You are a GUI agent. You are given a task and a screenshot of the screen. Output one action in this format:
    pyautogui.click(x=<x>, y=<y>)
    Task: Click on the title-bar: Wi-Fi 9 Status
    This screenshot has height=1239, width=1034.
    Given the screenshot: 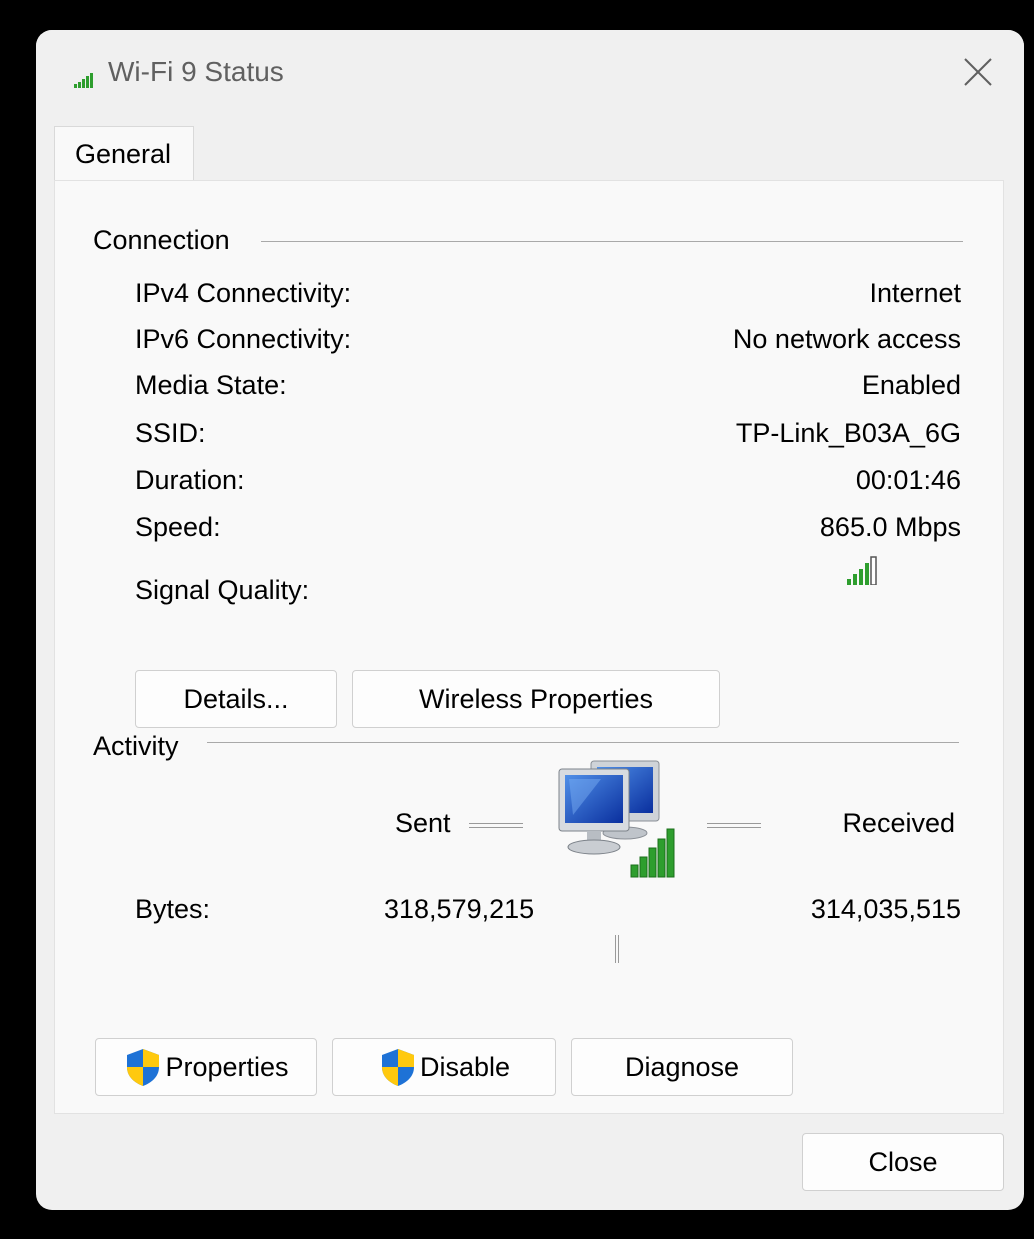 What is the action you would take?
    pyautogui.click(x=530, y=70)
    